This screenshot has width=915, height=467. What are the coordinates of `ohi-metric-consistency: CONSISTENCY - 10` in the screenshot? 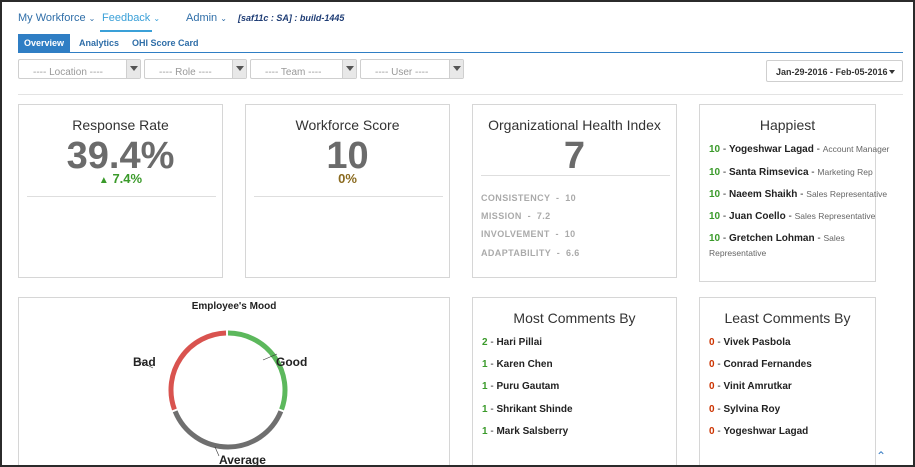 It's located at (529, 198).